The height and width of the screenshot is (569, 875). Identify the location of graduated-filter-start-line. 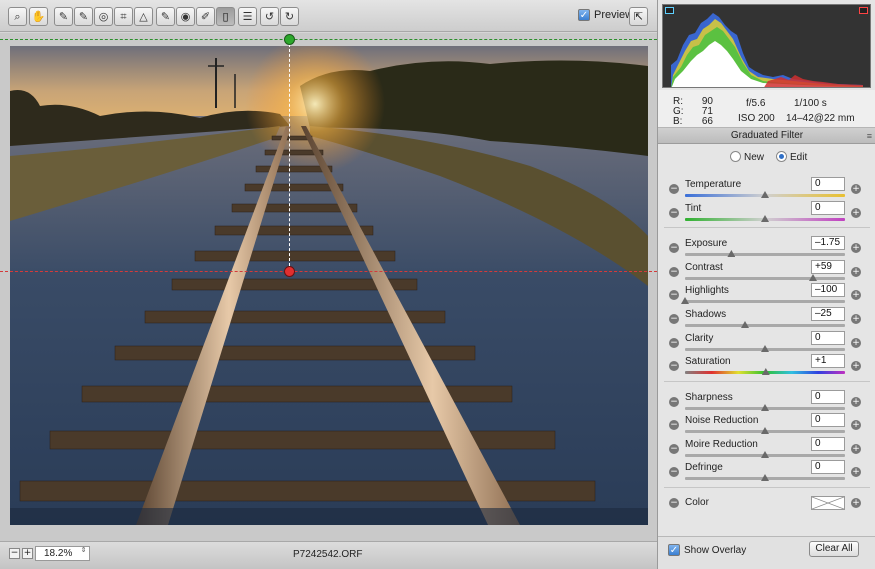
(328, 39).